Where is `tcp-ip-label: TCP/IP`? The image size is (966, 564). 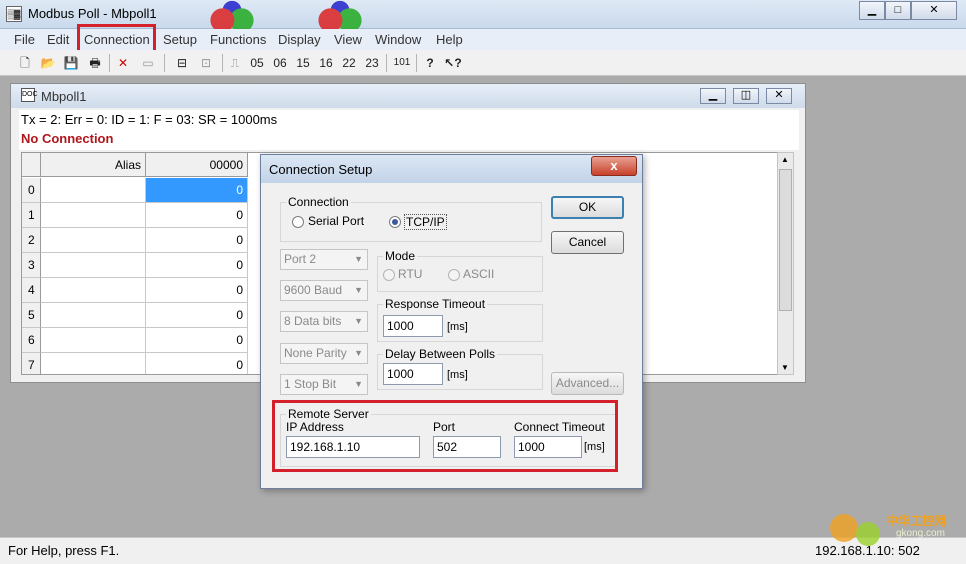 tcp-ip-label: TCP/IP is located at coordinates (425, 222).